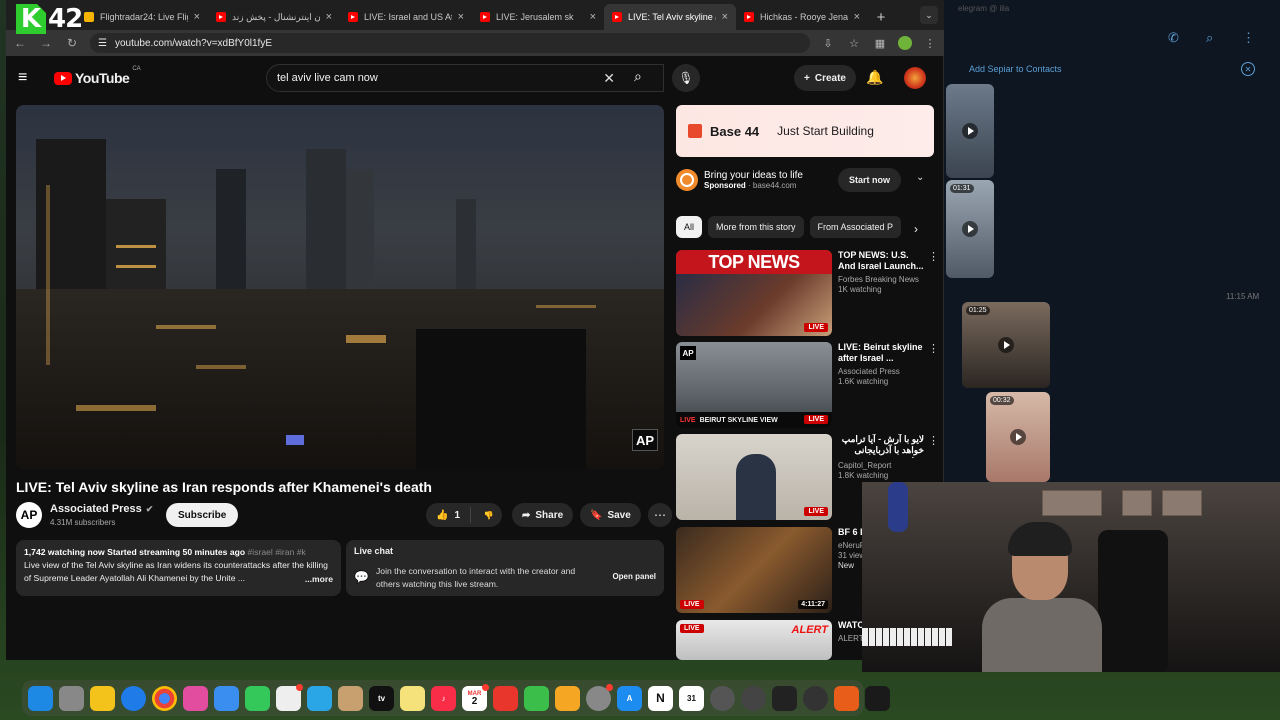 This screenshot has height=720, width=1280. Describe the element at coordinates (543, 515) in the screenshot. I see `share-button: ➦ Share` at that location.